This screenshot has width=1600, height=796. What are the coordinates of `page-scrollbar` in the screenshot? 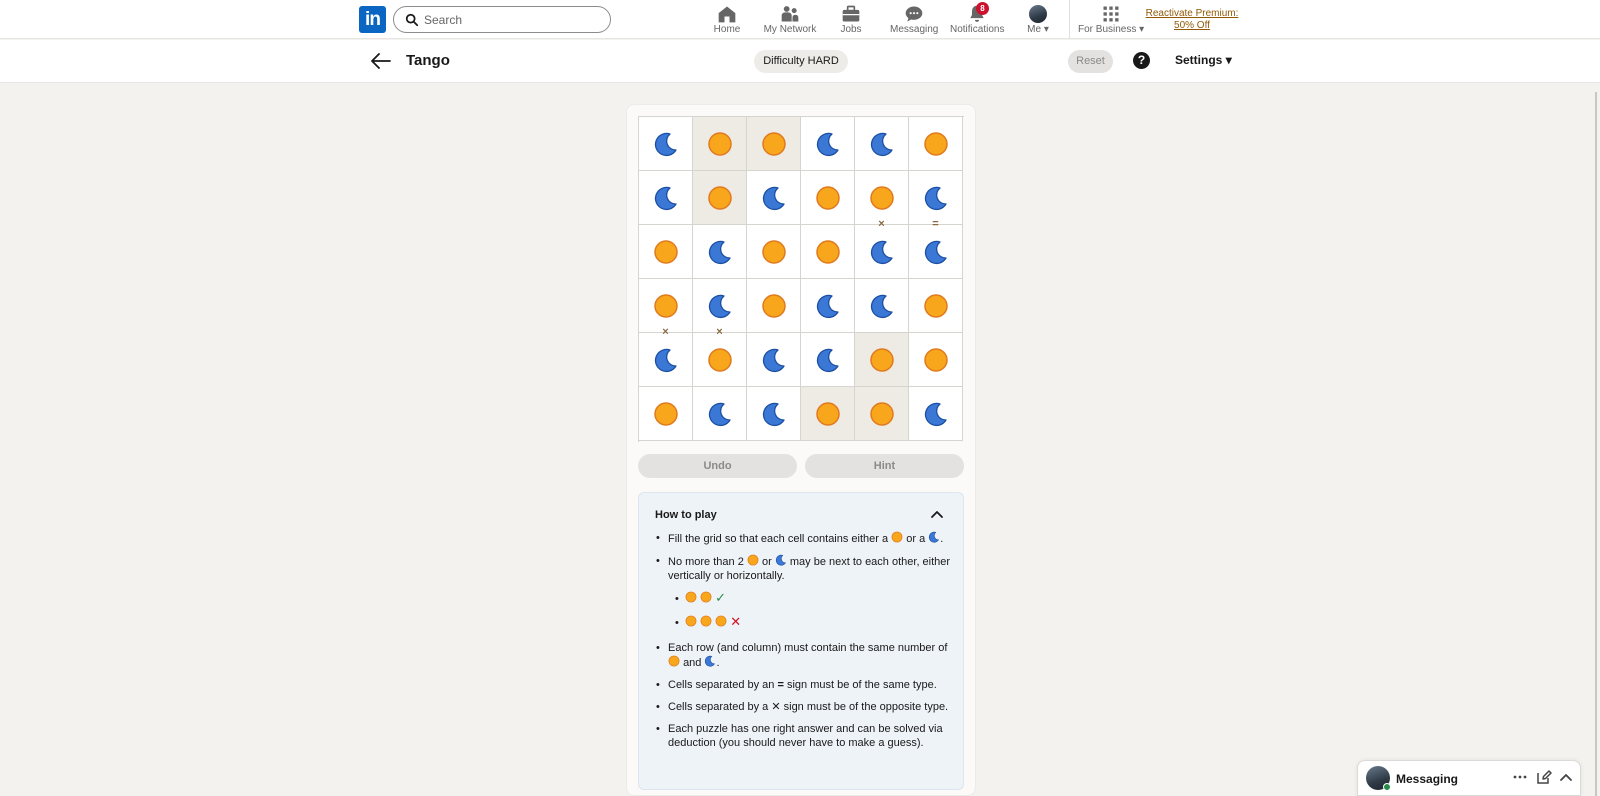 It's located at (1596, 444).